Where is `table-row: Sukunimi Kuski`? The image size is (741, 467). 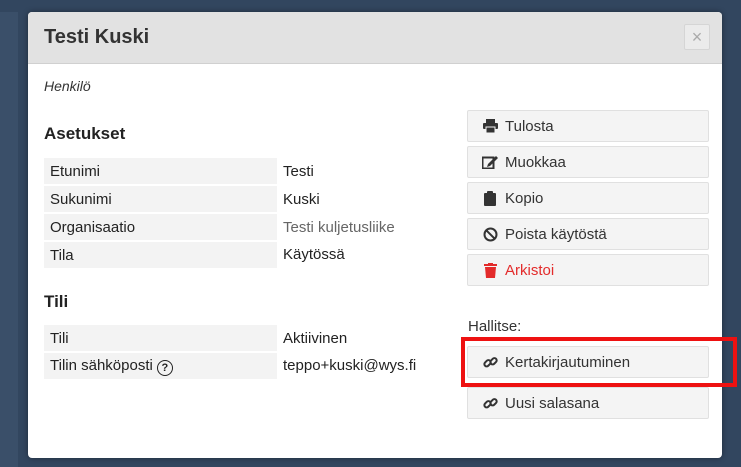 table-row: Sukunimi Kuski is located at coordinates (219, 198).